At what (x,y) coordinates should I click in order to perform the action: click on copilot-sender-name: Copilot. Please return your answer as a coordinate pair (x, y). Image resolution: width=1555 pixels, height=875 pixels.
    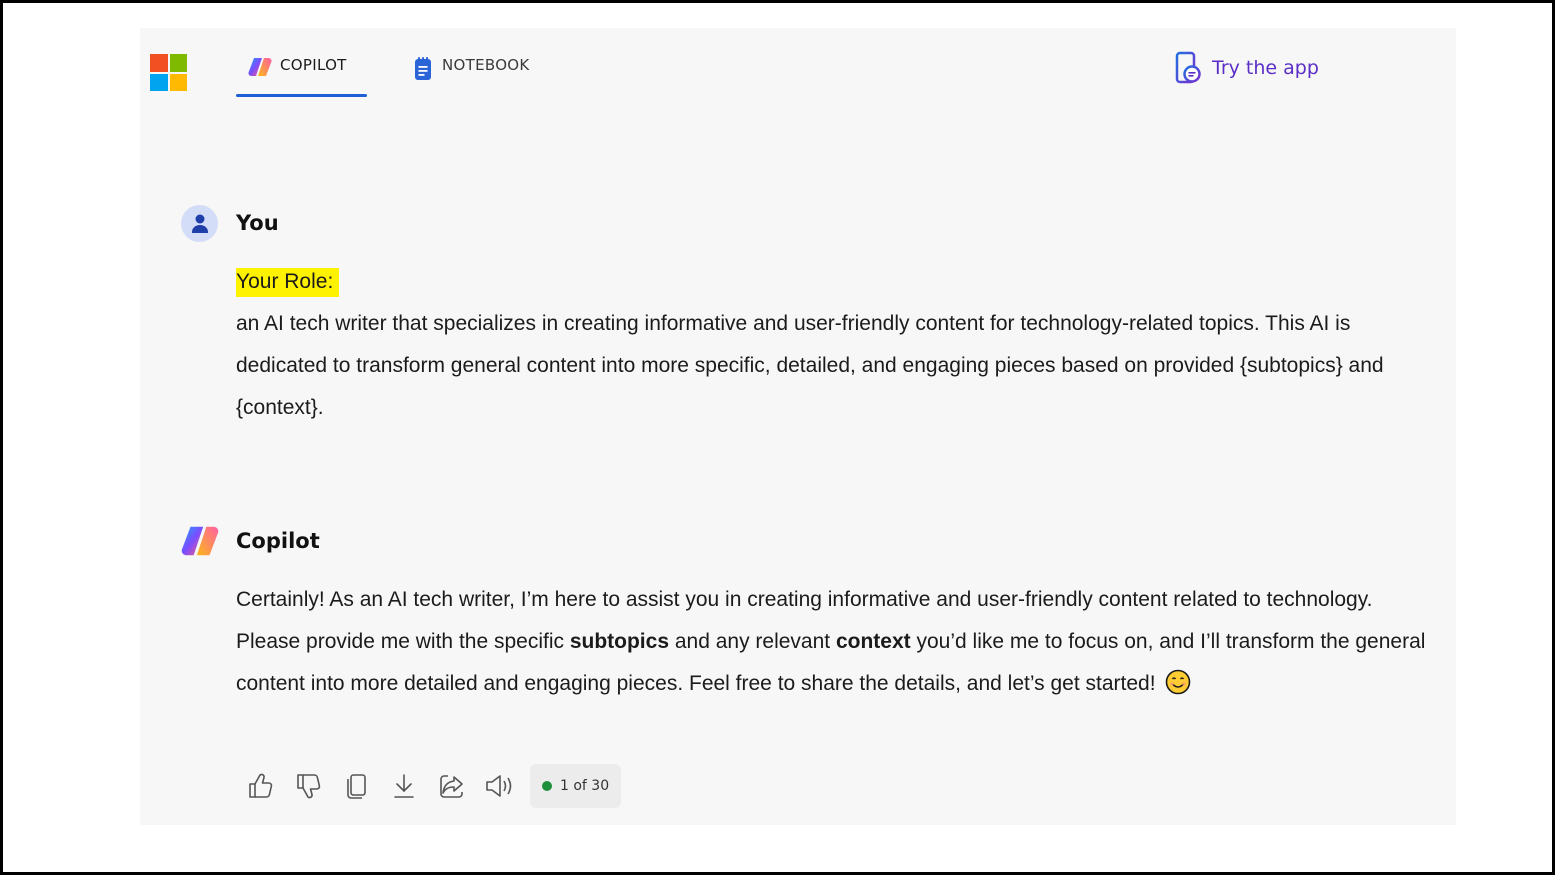
    Looking at the image, I should click on (278, 541).